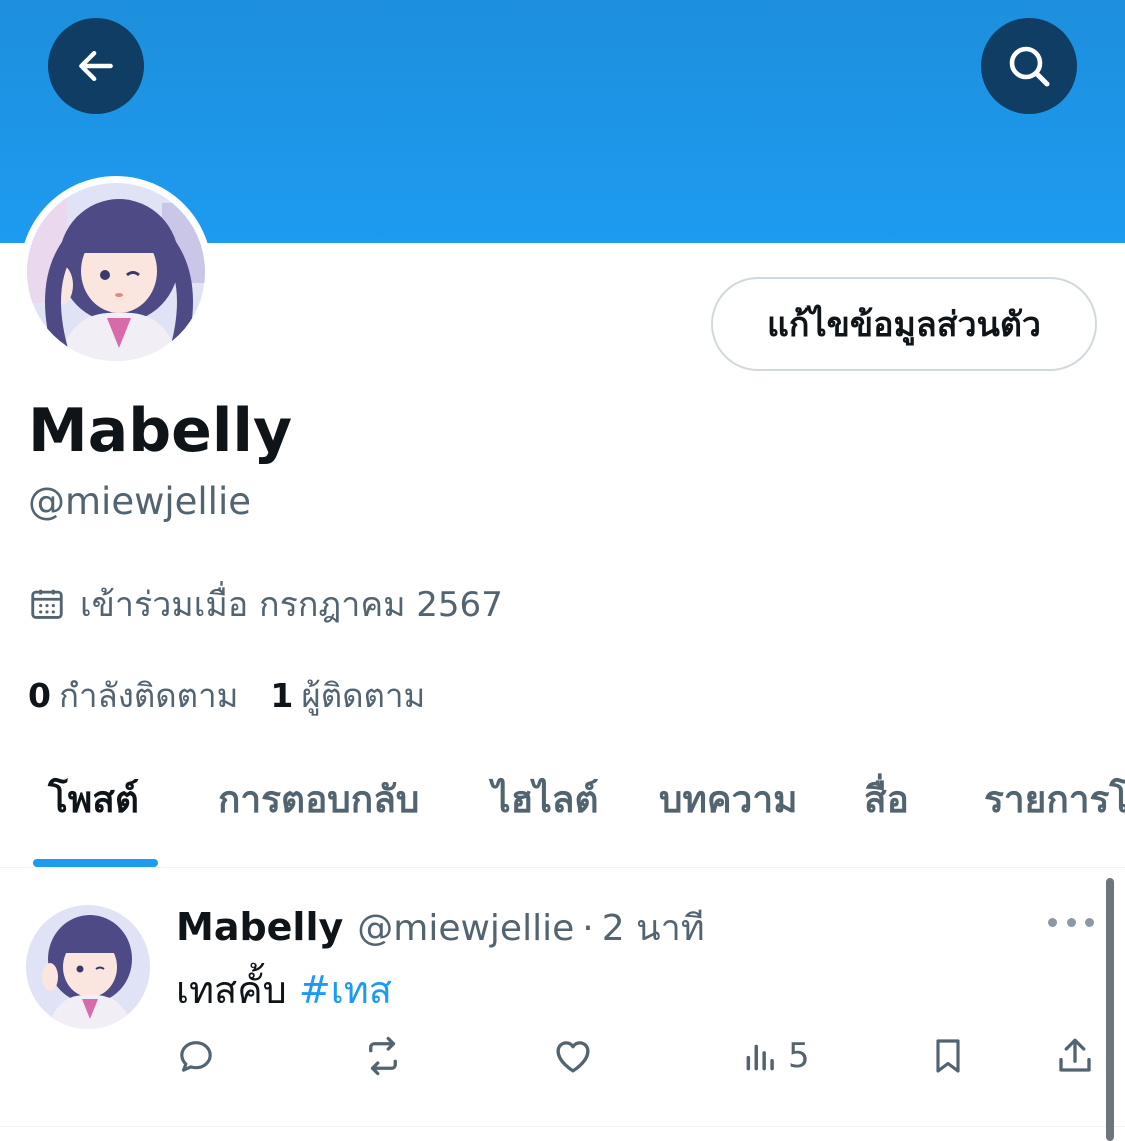 The width and height of the screenshot is (1125, 1141). Describe the element at coordinates (259, 927) in the screenshot. I see `post-author-name: Mabelly` at that location.